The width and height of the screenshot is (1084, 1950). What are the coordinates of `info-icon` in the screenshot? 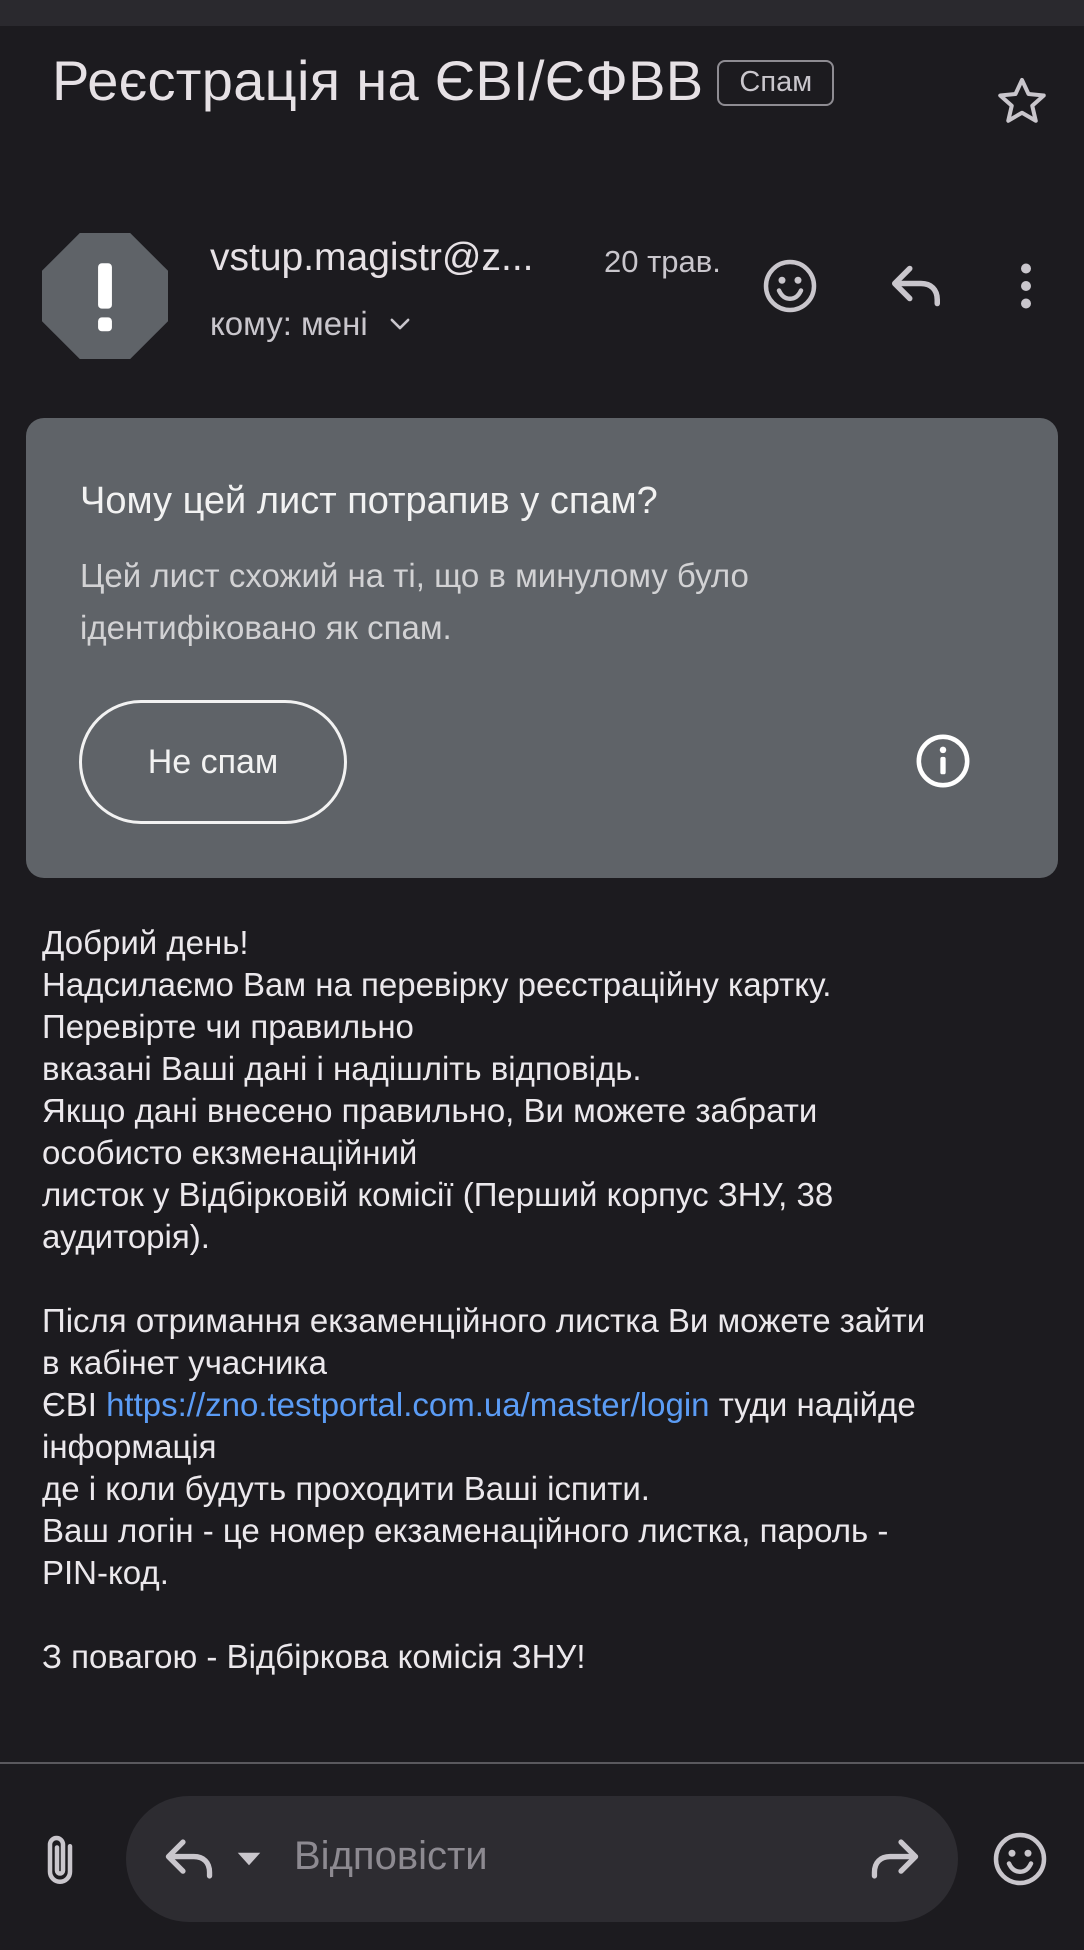 It's located at (943, 761).